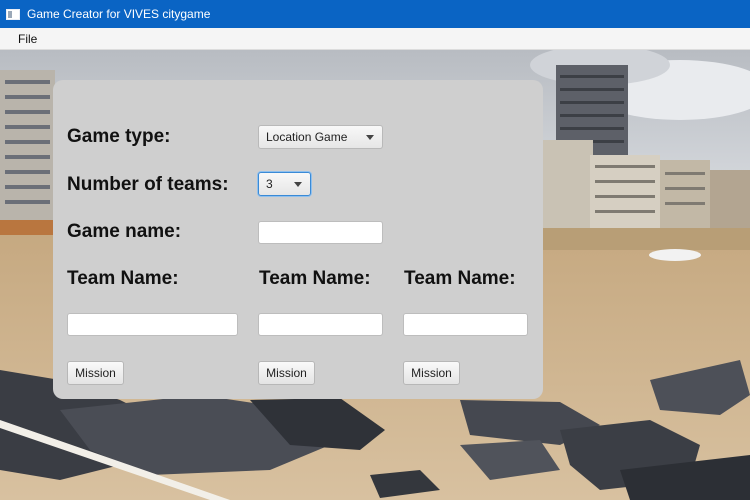  What do you see at coordinates (23, 39) in the screenshot?
I see `menu-file: File` at bounding box center [23, 39].